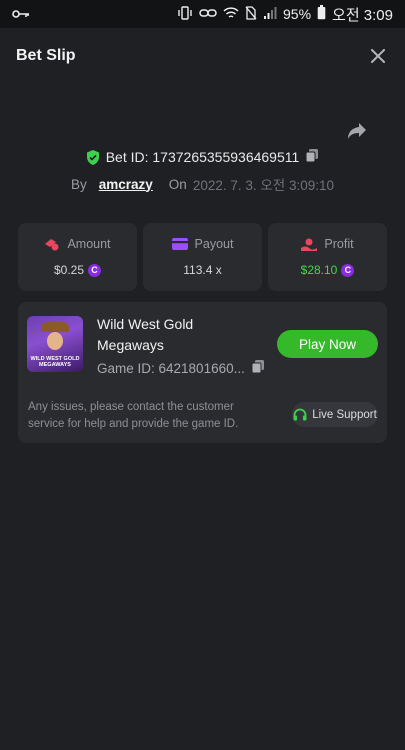 The height and width of the screenshot is (750, 405). I want to click on stat-amount-value: $0.25, so click(69, 270).